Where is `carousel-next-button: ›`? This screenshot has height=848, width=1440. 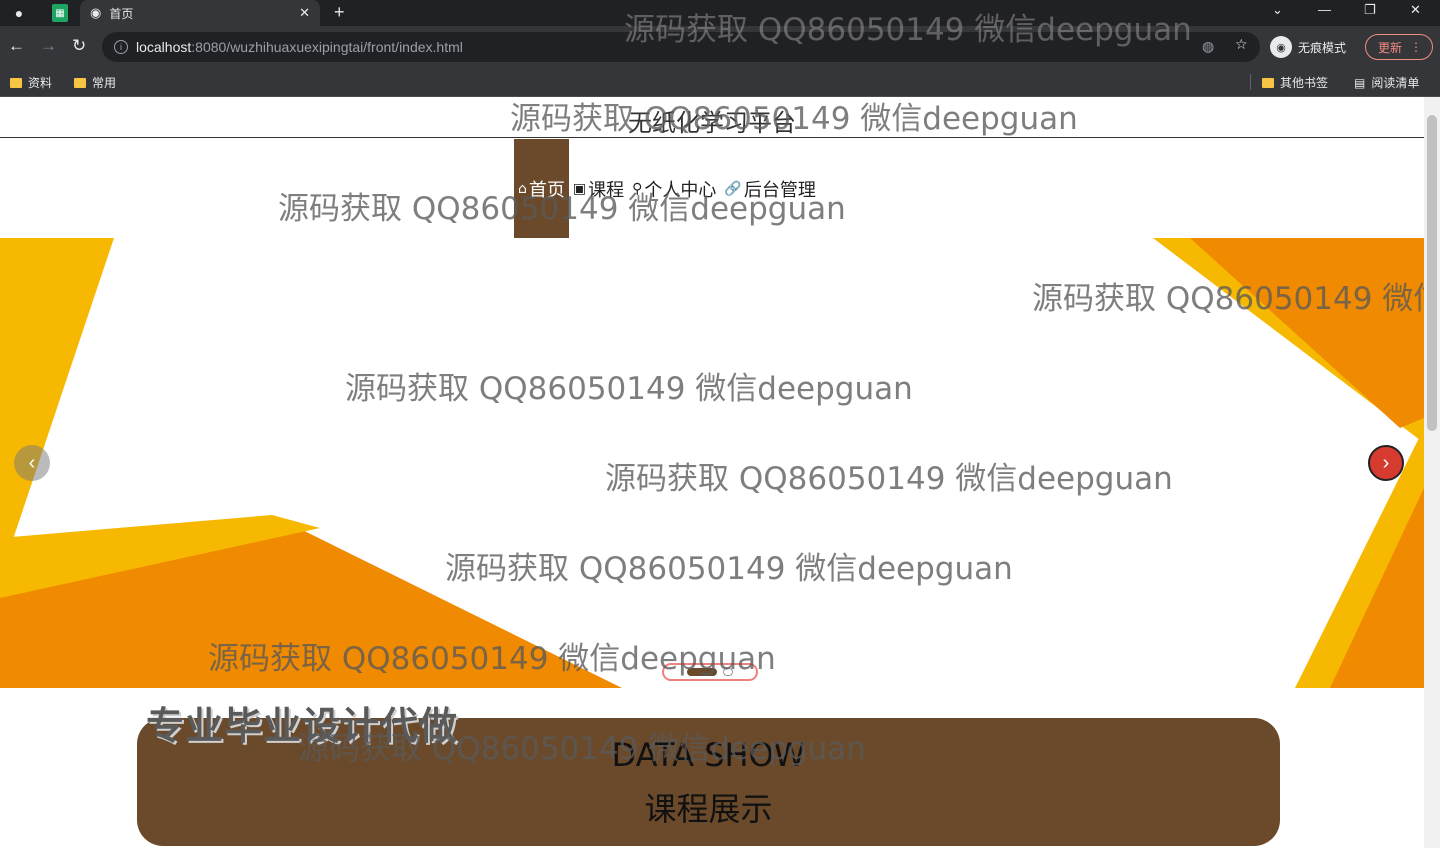
carousel-next-button: › is located at coordinates (1386, 463).